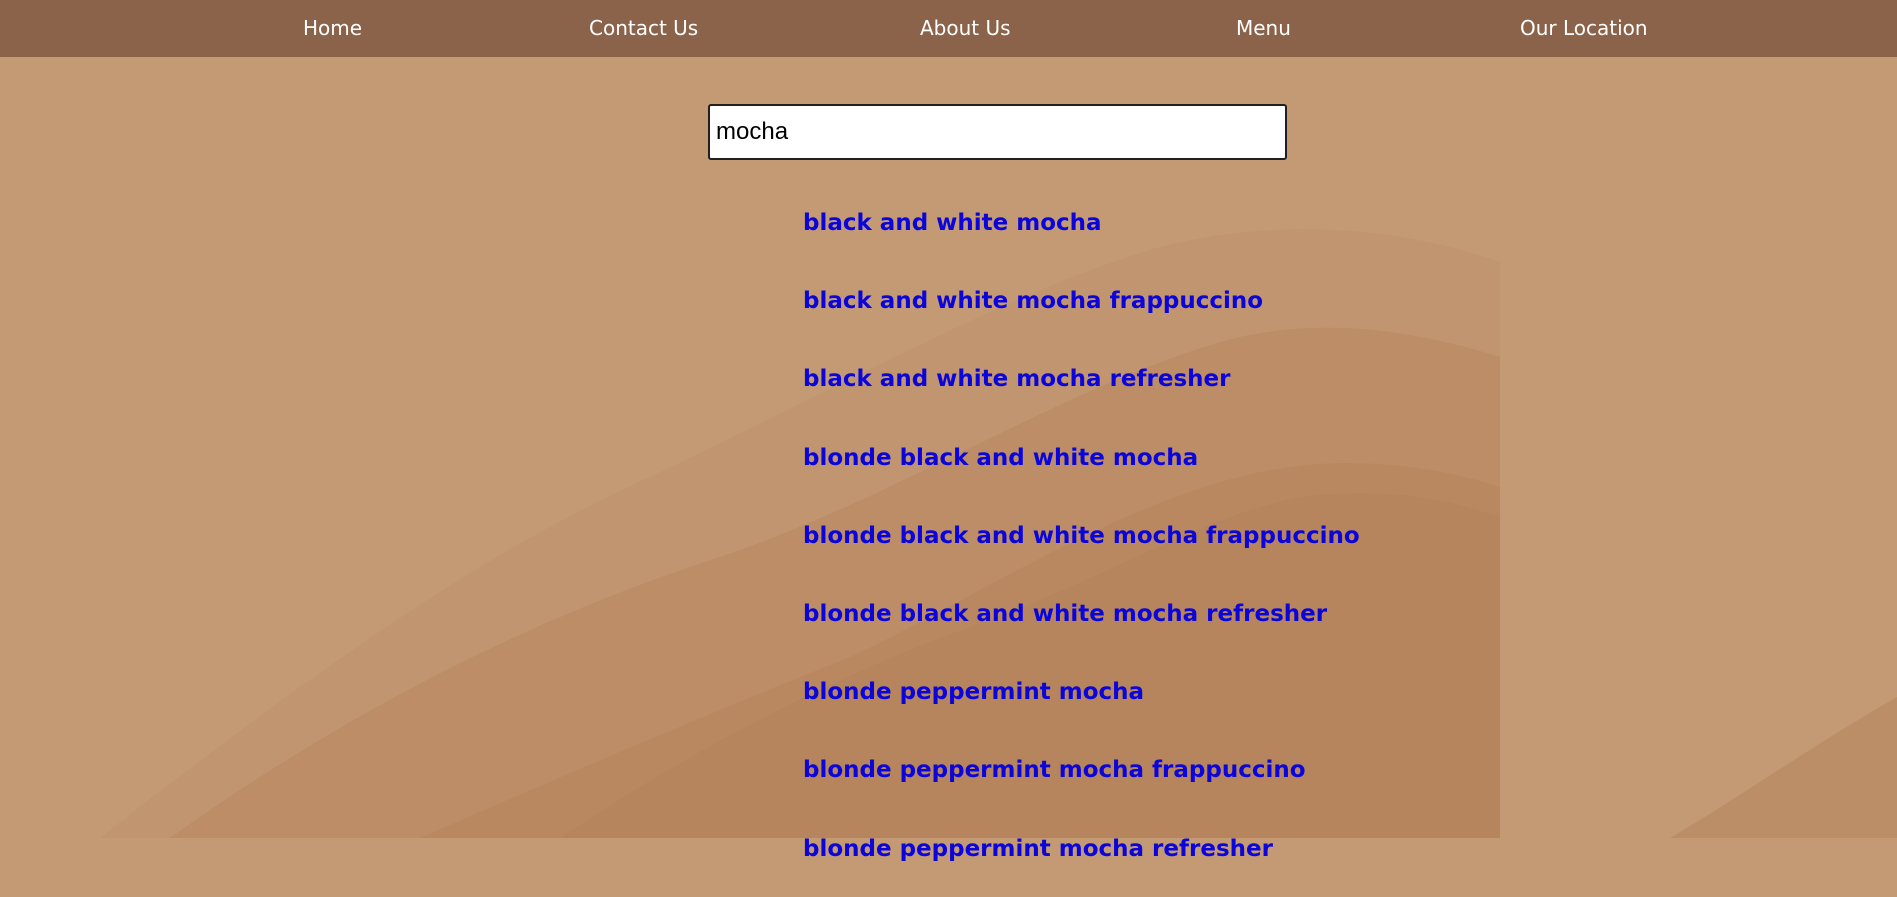 This screenshot has width=1897, height=897. I want to click on nav-contact-us-link: Contact Us, so click(643, 28).